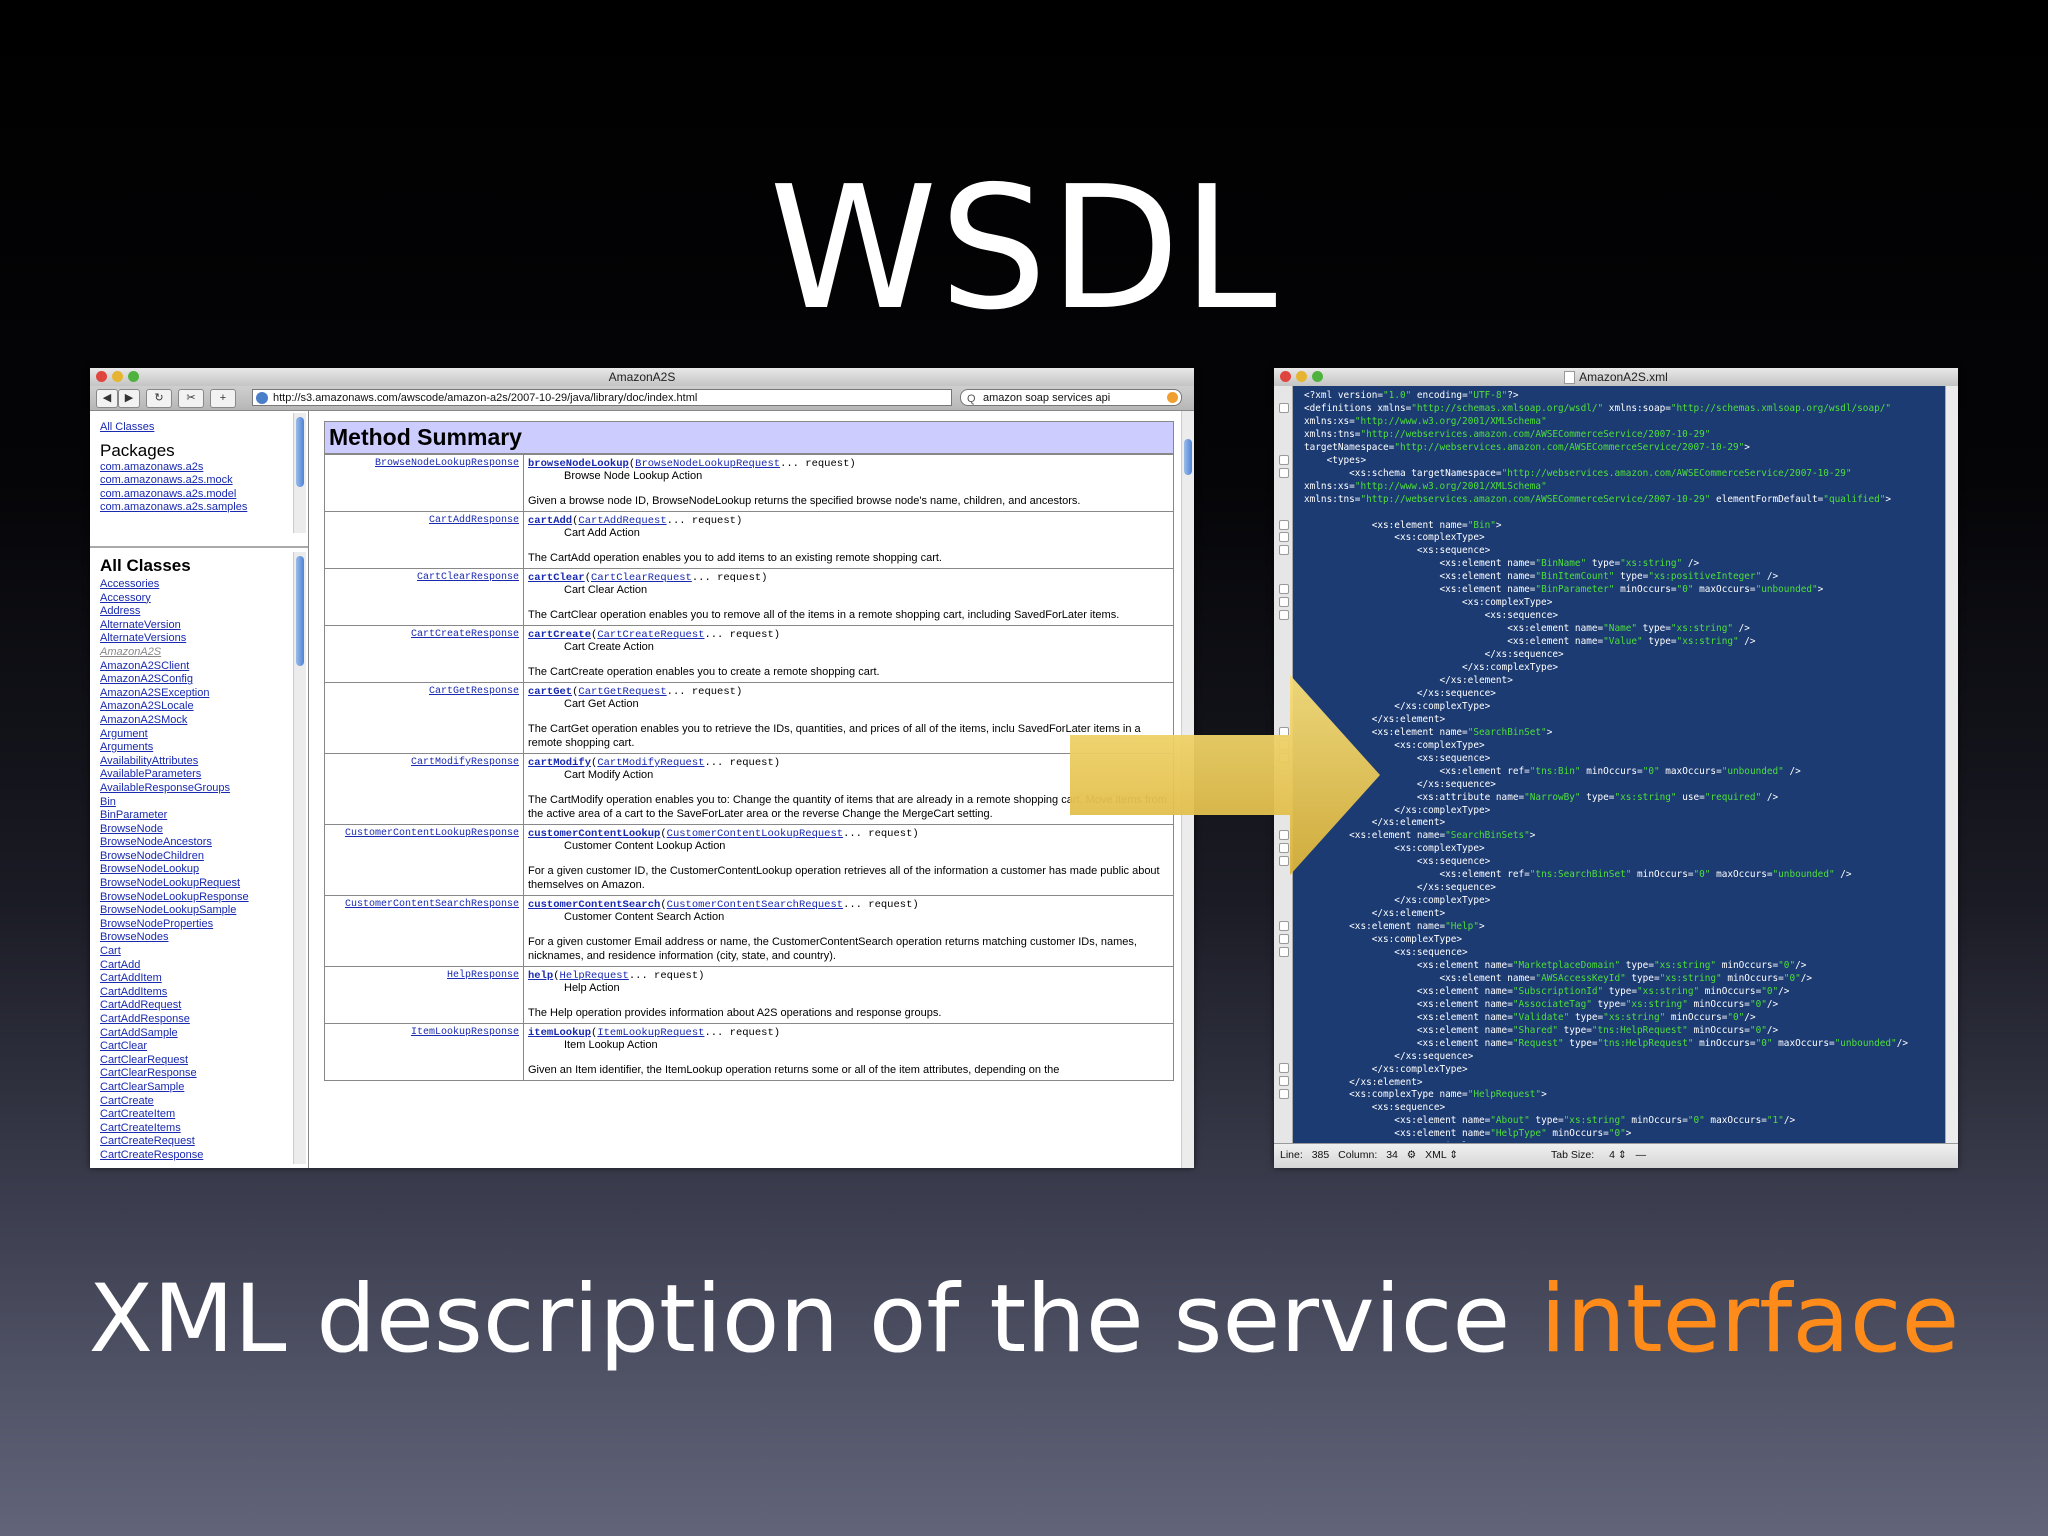 This screenshot has height=1536, width=2048. I want to click on return-type-link: CartGetResponse, so click(424, 718).